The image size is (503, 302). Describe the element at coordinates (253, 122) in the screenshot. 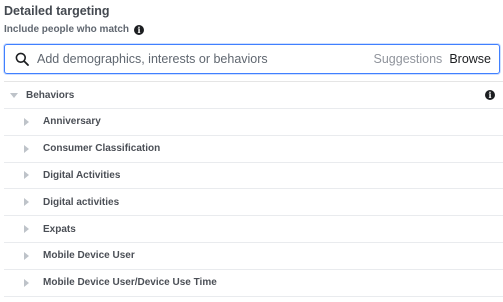

I see `tree-item: Anniversary` at that location.